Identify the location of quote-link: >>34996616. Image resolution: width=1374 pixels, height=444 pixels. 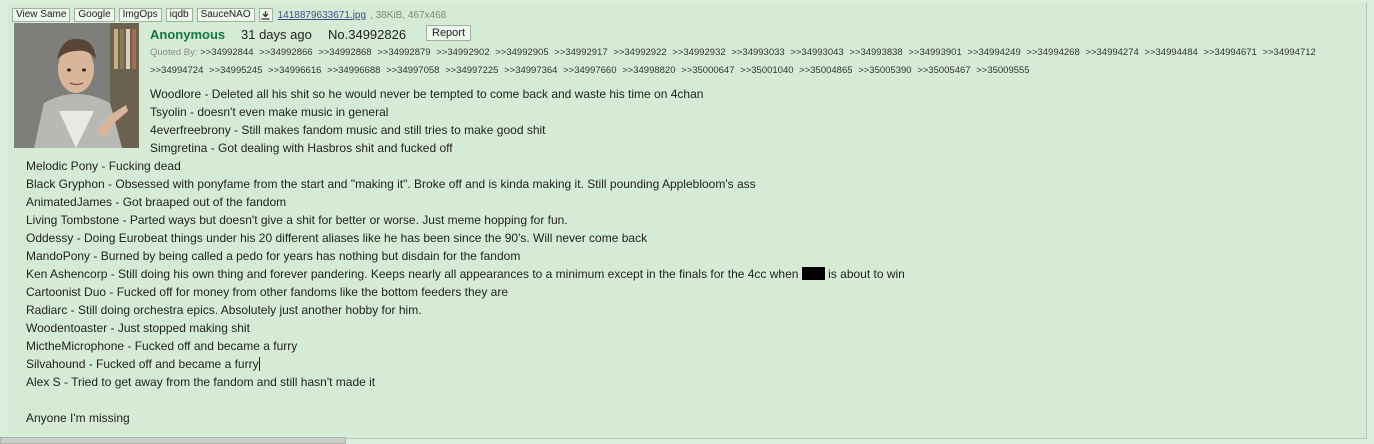
(294, 70).